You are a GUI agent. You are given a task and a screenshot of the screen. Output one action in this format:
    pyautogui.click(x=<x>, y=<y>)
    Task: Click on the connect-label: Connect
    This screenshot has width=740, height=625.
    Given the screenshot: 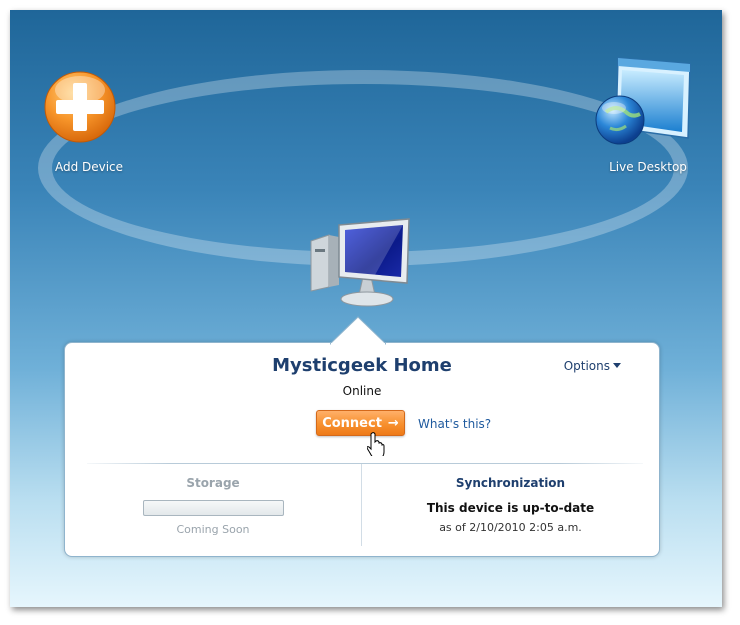 What is the action you would take?
    pyautogui.click(x=352, y=423)
    